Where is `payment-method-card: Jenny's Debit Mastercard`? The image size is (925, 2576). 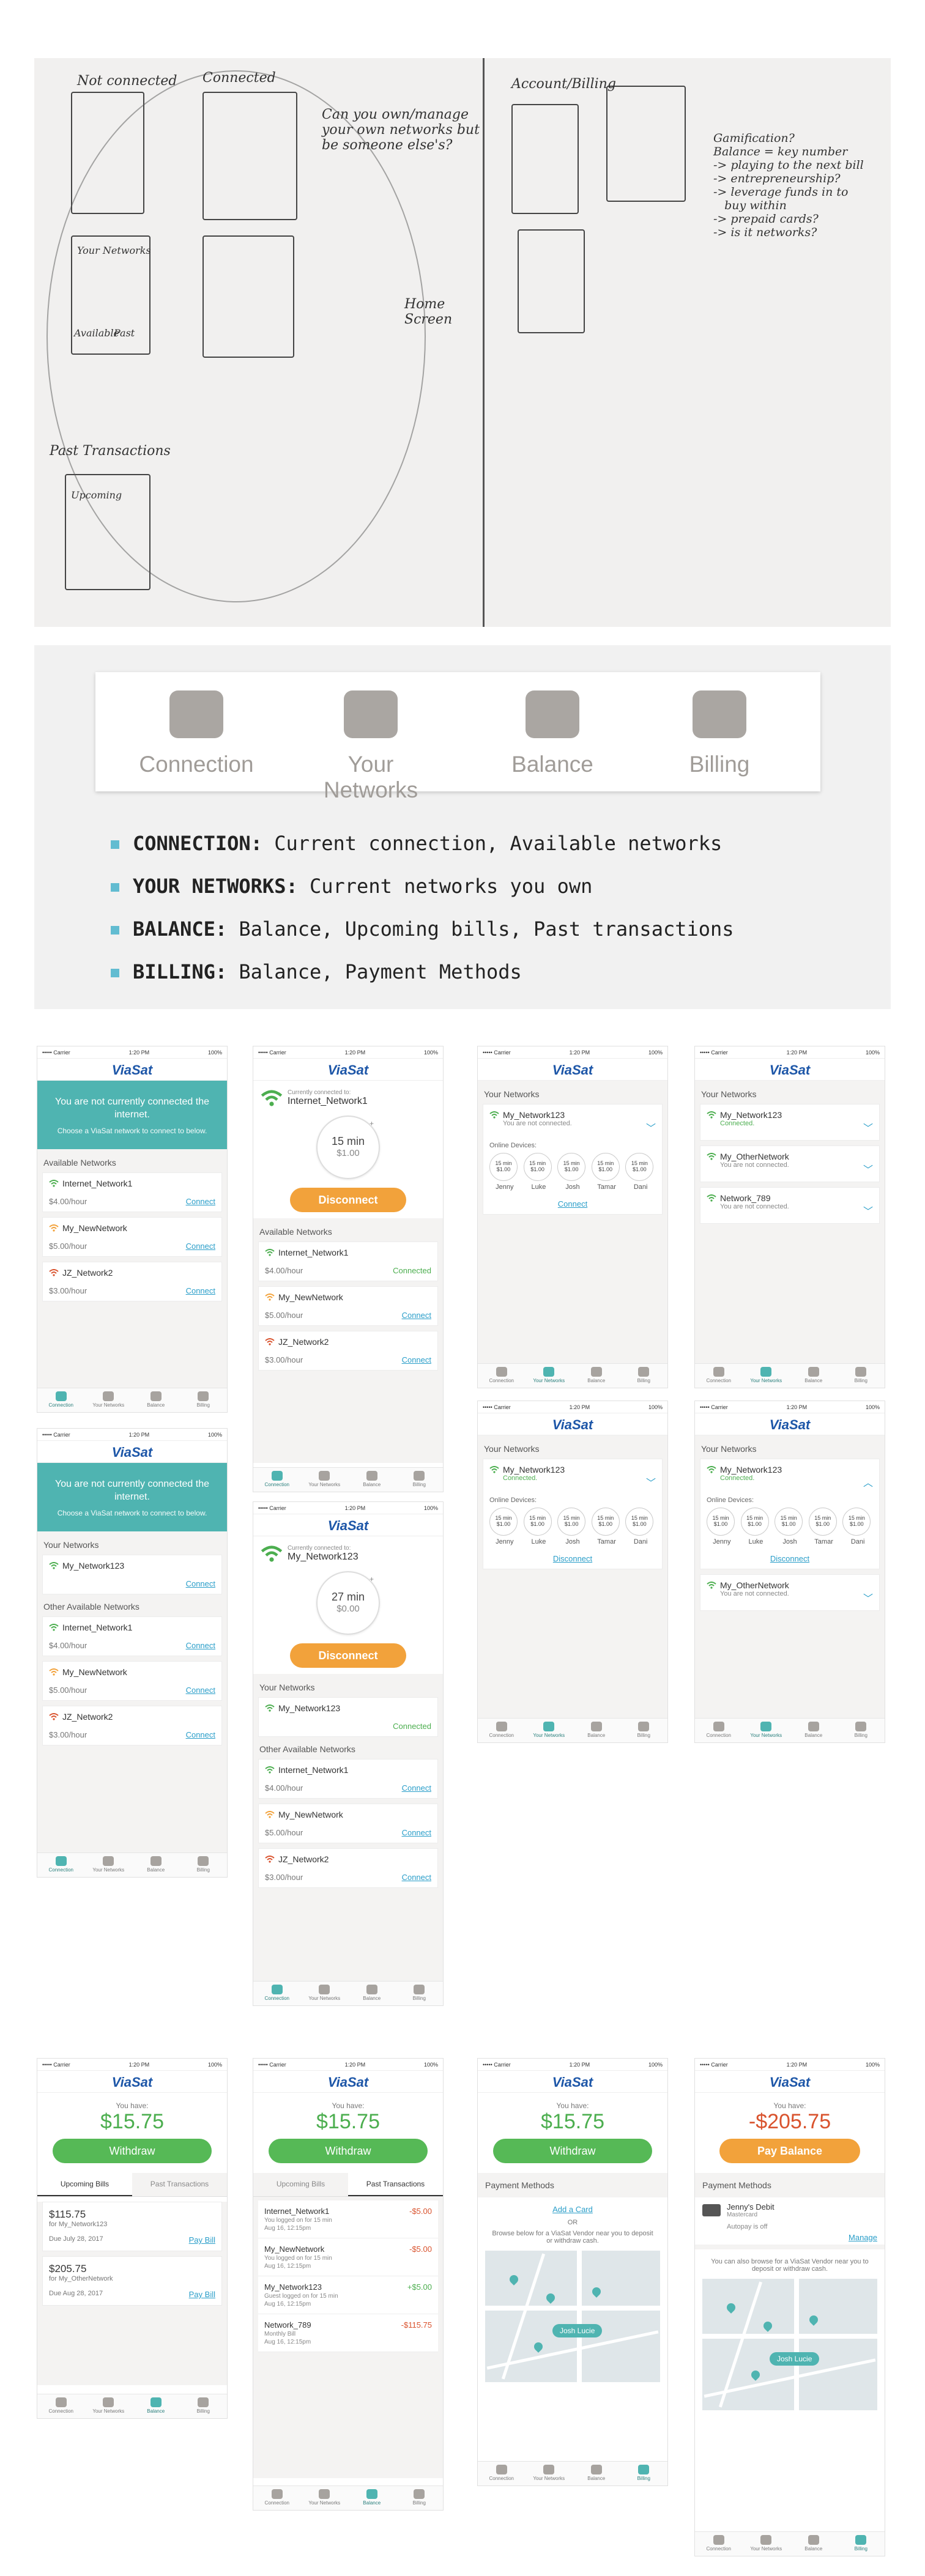
payment-method-card: Jenny's Debit Mastercard is located at coordinates (790, 2210).